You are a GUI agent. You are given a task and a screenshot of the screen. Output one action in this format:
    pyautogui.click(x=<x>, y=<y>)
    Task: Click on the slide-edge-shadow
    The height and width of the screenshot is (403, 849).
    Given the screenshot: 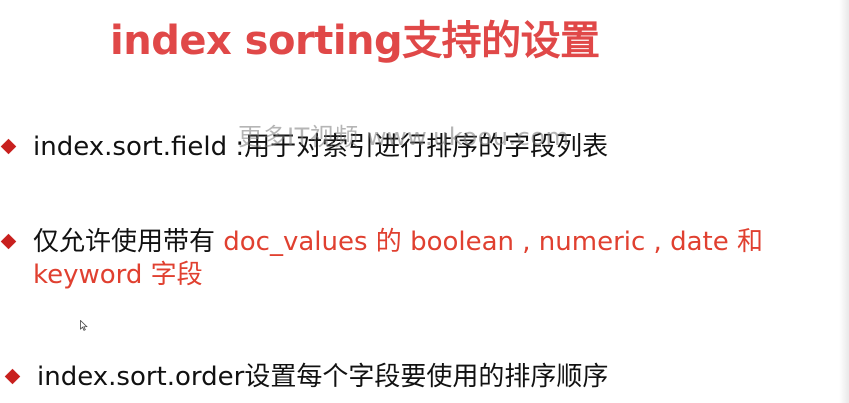 What is the action you would take?
    pyautogui.click(x=844, y=201)
    